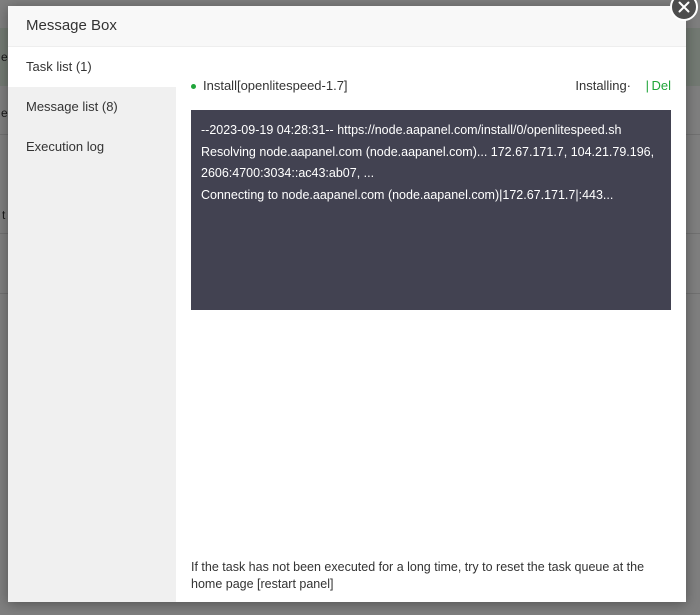  What do you see at coordinates (347, 26) in the screenshot?
I see `dialog-header: Message Box` at bounding box center [347, 26].